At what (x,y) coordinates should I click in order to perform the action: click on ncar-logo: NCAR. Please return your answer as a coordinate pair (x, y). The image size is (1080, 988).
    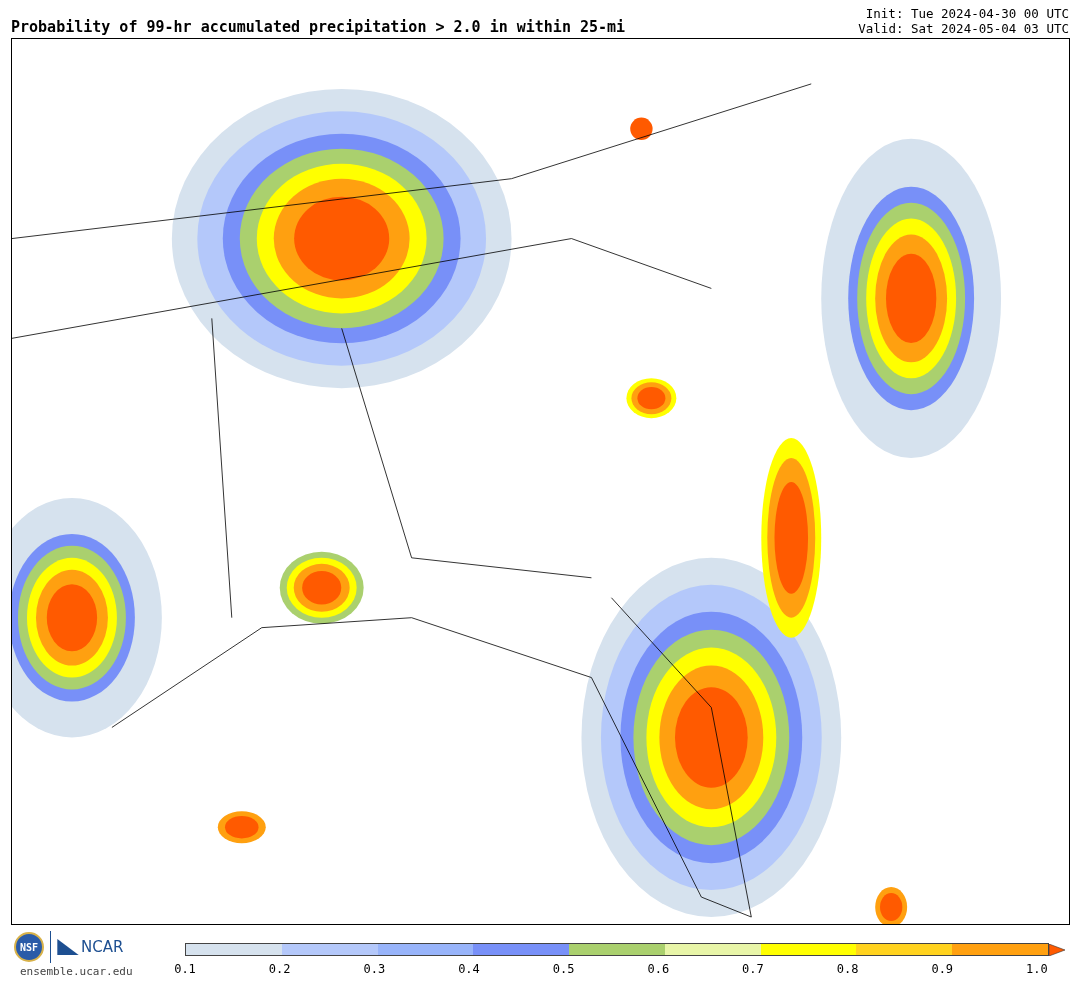
    Looking at the image, I should click on (102, 947).